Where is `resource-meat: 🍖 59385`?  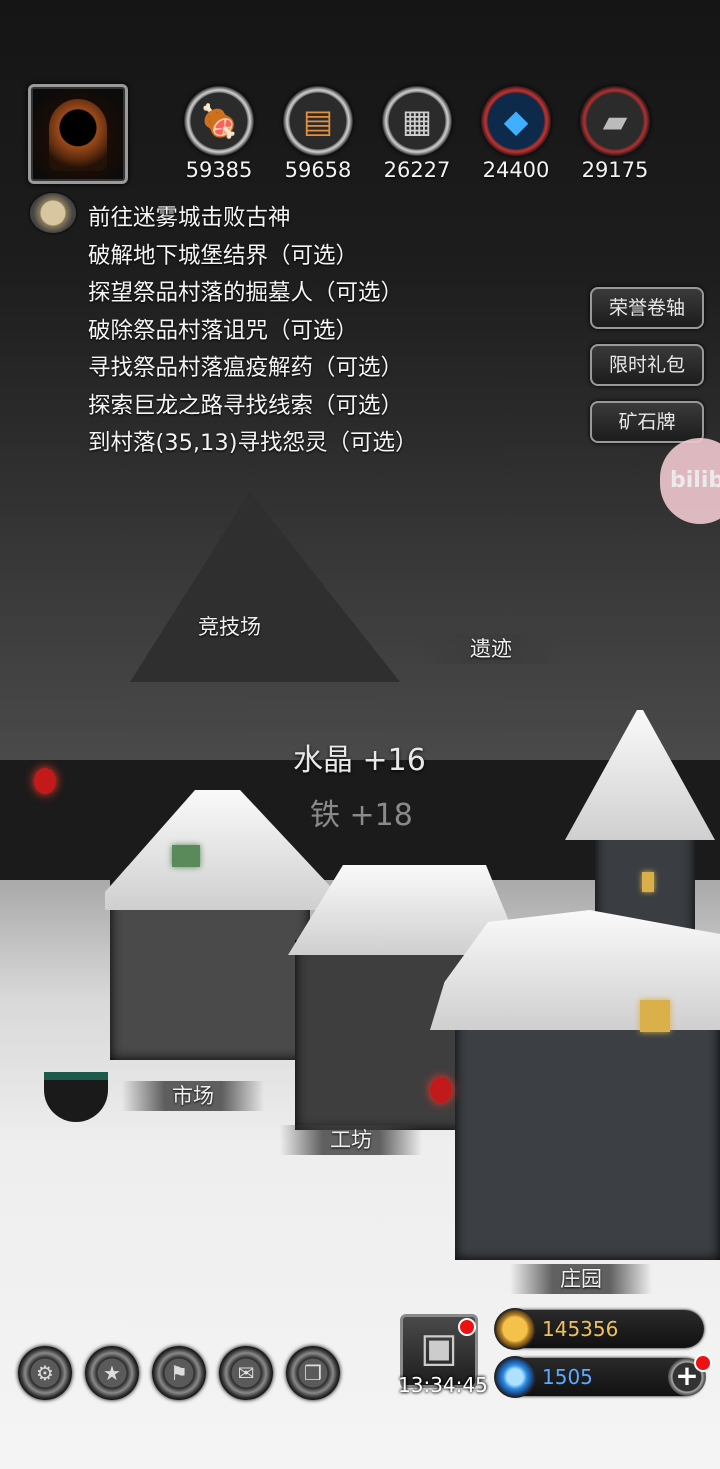 resource-meat: 🍖 59385 is located at coordinates (219, 134).